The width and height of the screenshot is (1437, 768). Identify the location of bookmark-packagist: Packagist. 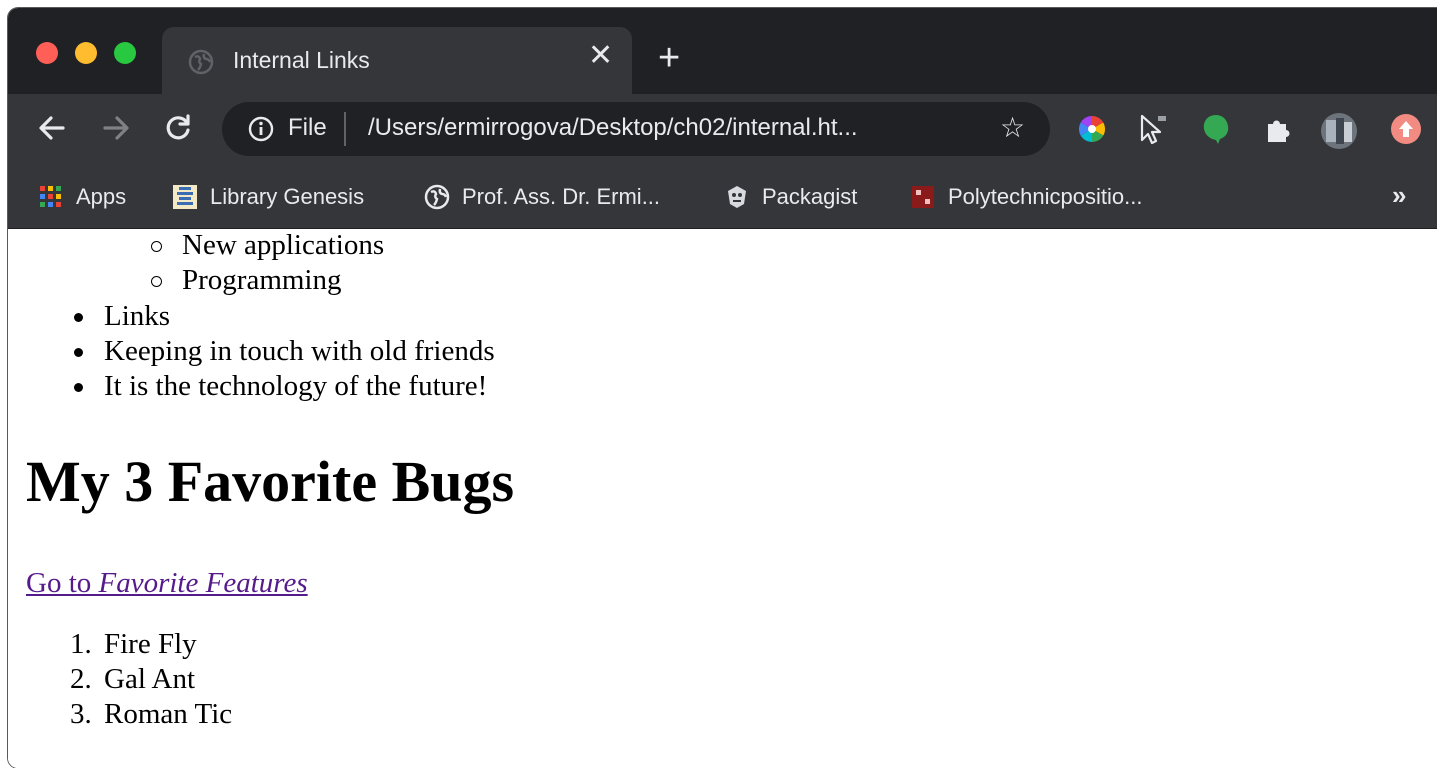
(790, 197).